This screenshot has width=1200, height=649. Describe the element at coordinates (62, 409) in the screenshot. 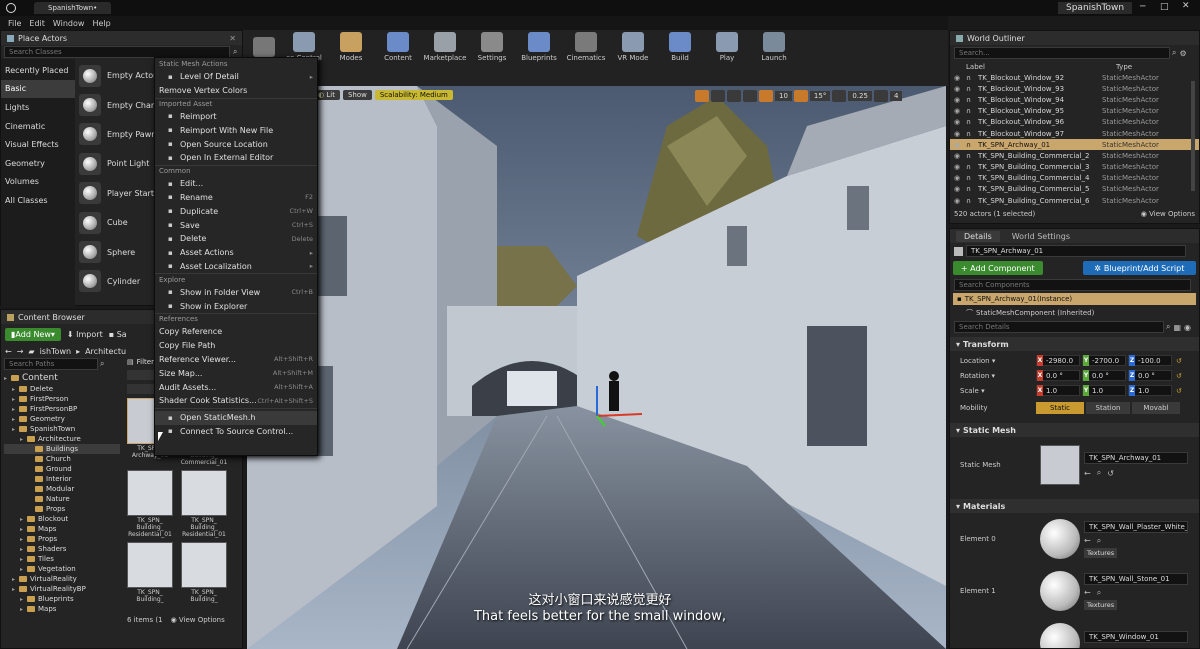

I see `folder-tree-item: ▸ FirstPersonBP` at that location.